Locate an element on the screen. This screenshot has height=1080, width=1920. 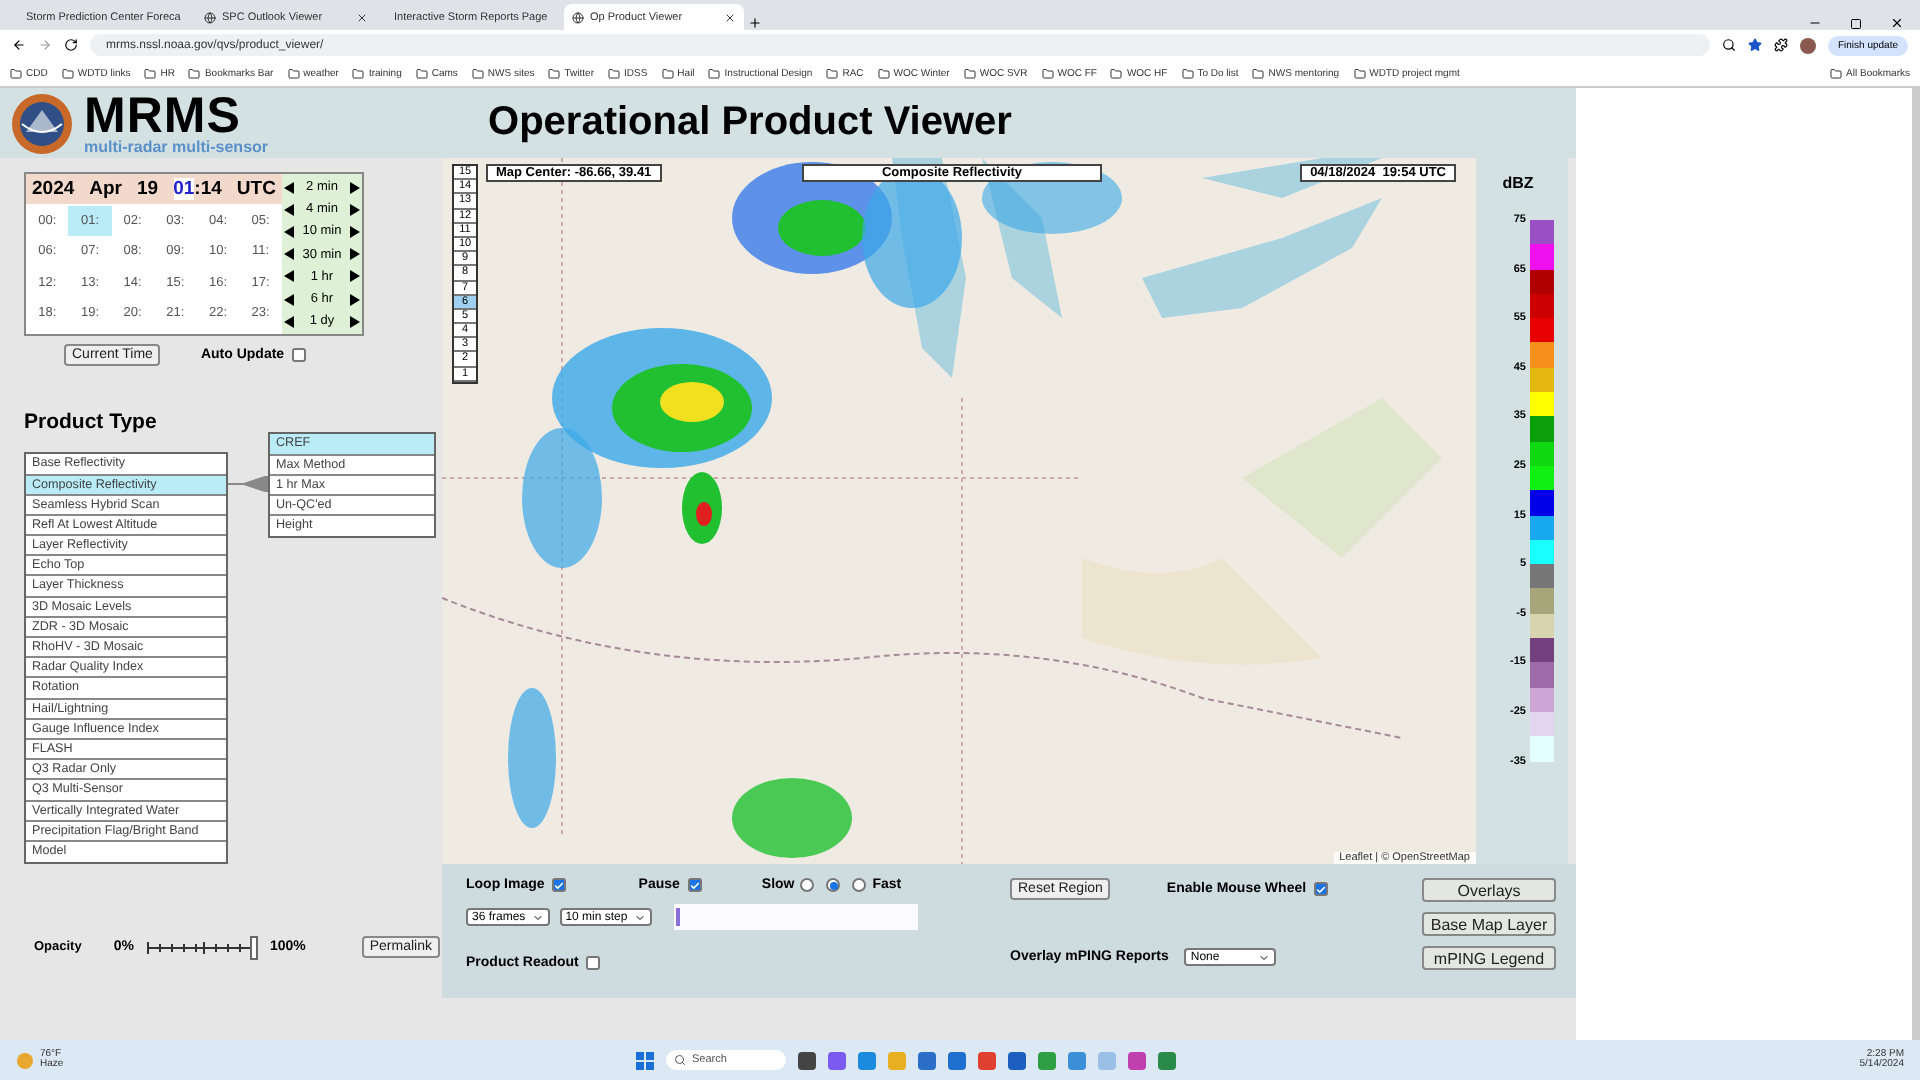
panel-button: Overlays is located at coordinates (1489, 890).